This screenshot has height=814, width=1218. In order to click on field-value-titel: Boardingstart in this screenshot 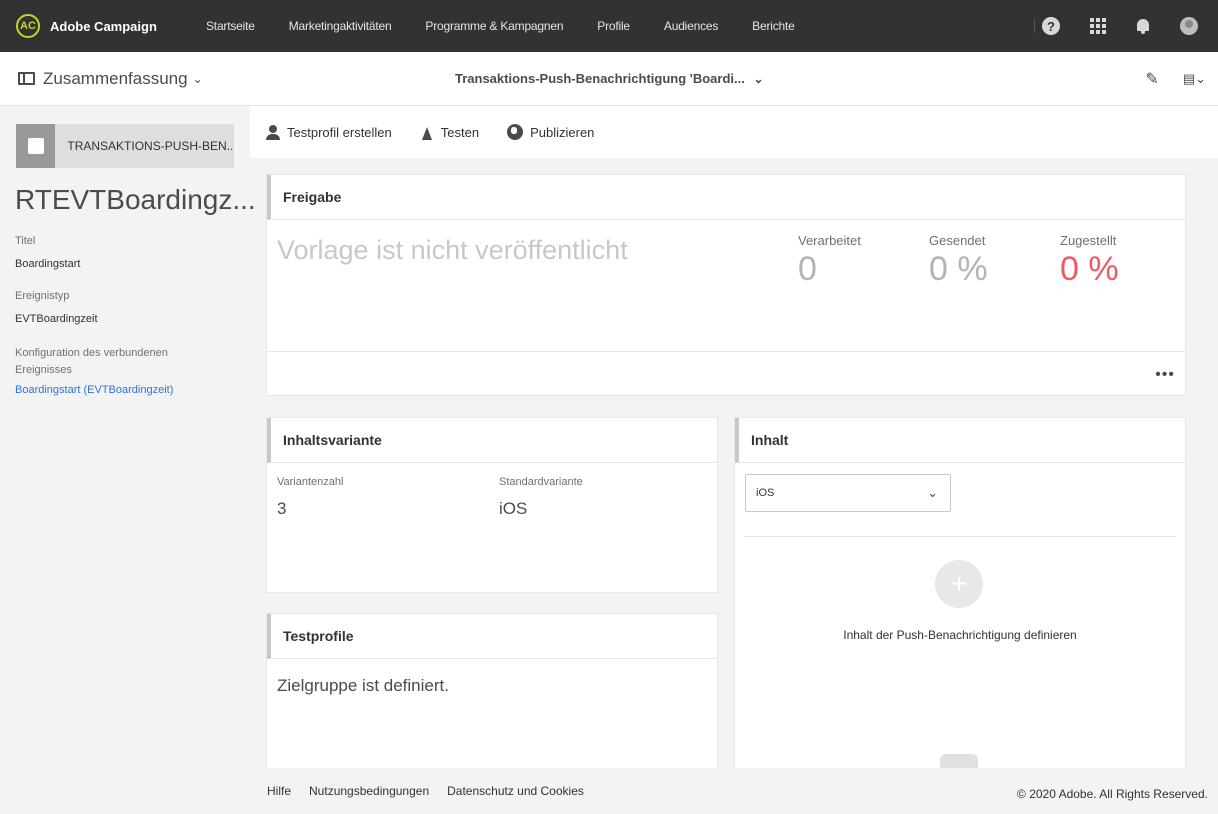, I will do `click(48, 264)`.